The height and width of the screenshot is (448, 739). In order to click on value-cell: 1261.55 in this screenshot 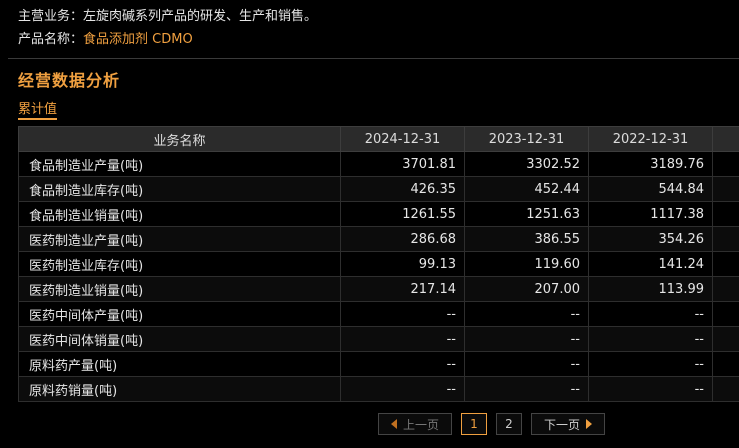, I will do `click(402, 214)`.